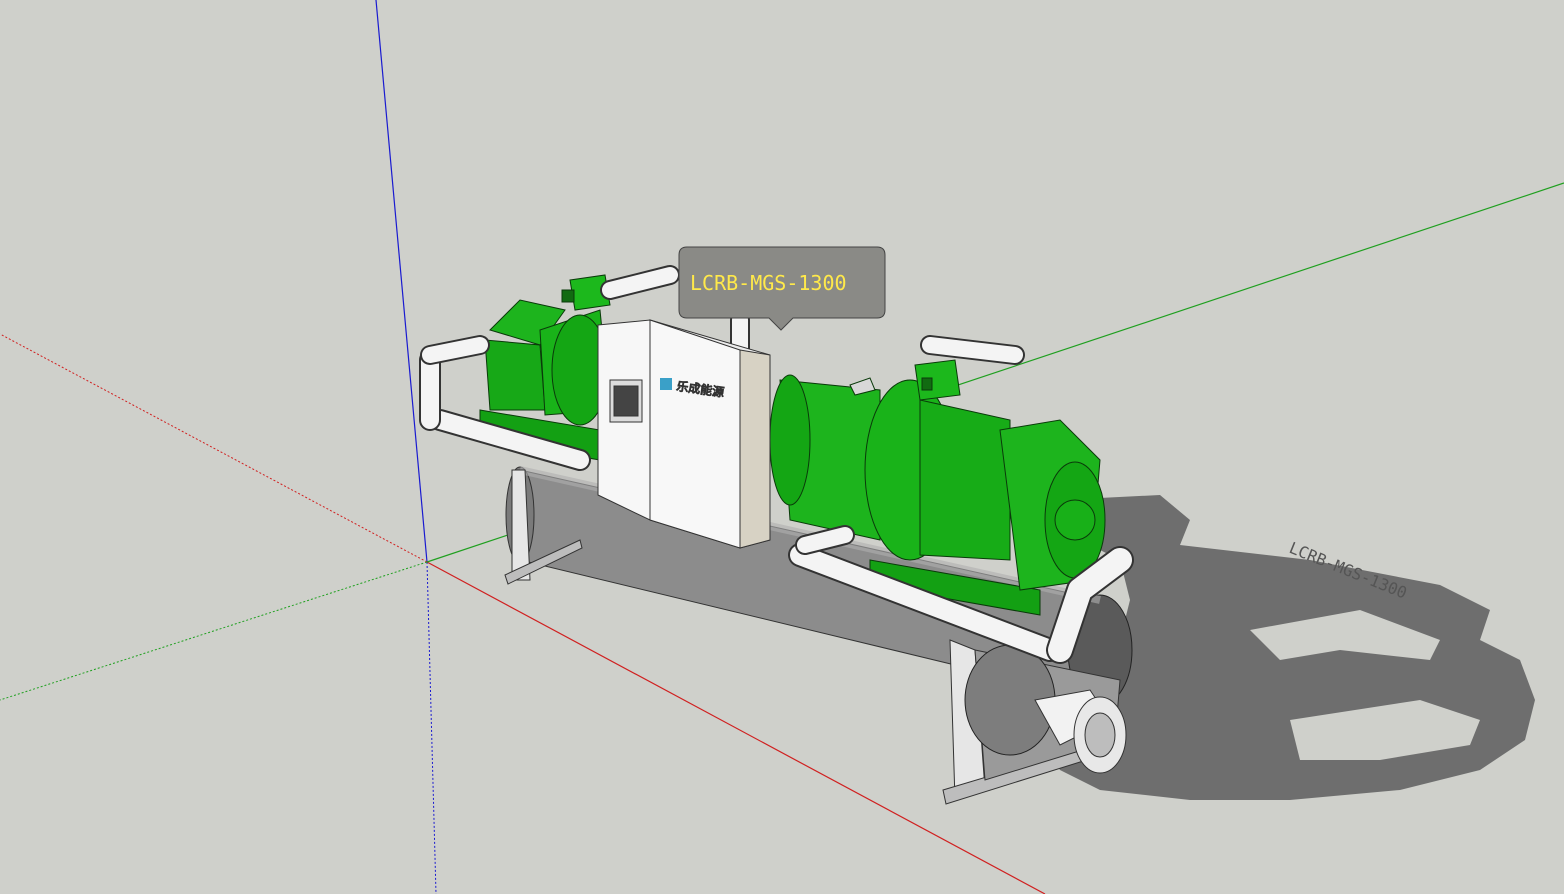 The height and width of the screenshot is (894, 1564). I want to click on brand-logo-icon, so click(666, 384).